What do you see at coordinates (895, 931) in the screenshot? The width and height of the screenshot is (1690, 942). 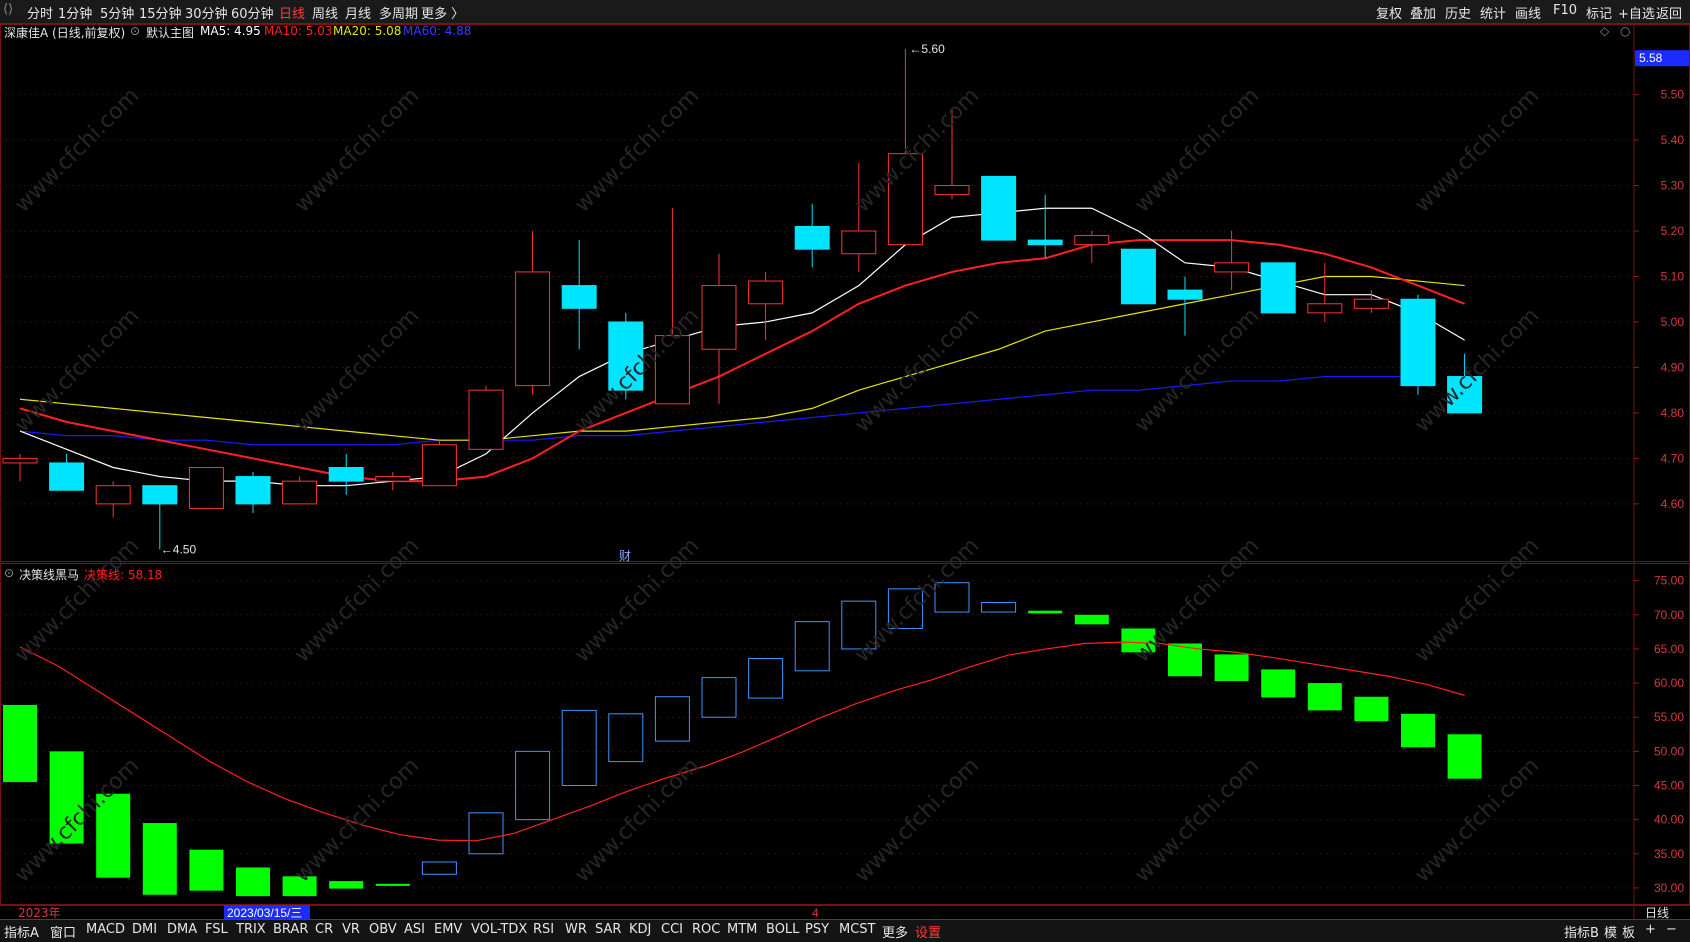 I see `indicator-tab: 更多` at bounding box center [895, 931].